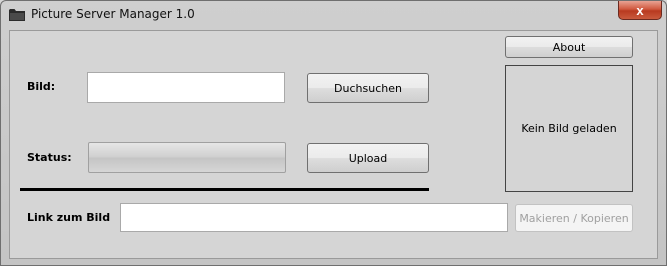 Image resolution: width=667 pixels, height=266 pixels. I want to click on close-button: x, so click(640, 10).